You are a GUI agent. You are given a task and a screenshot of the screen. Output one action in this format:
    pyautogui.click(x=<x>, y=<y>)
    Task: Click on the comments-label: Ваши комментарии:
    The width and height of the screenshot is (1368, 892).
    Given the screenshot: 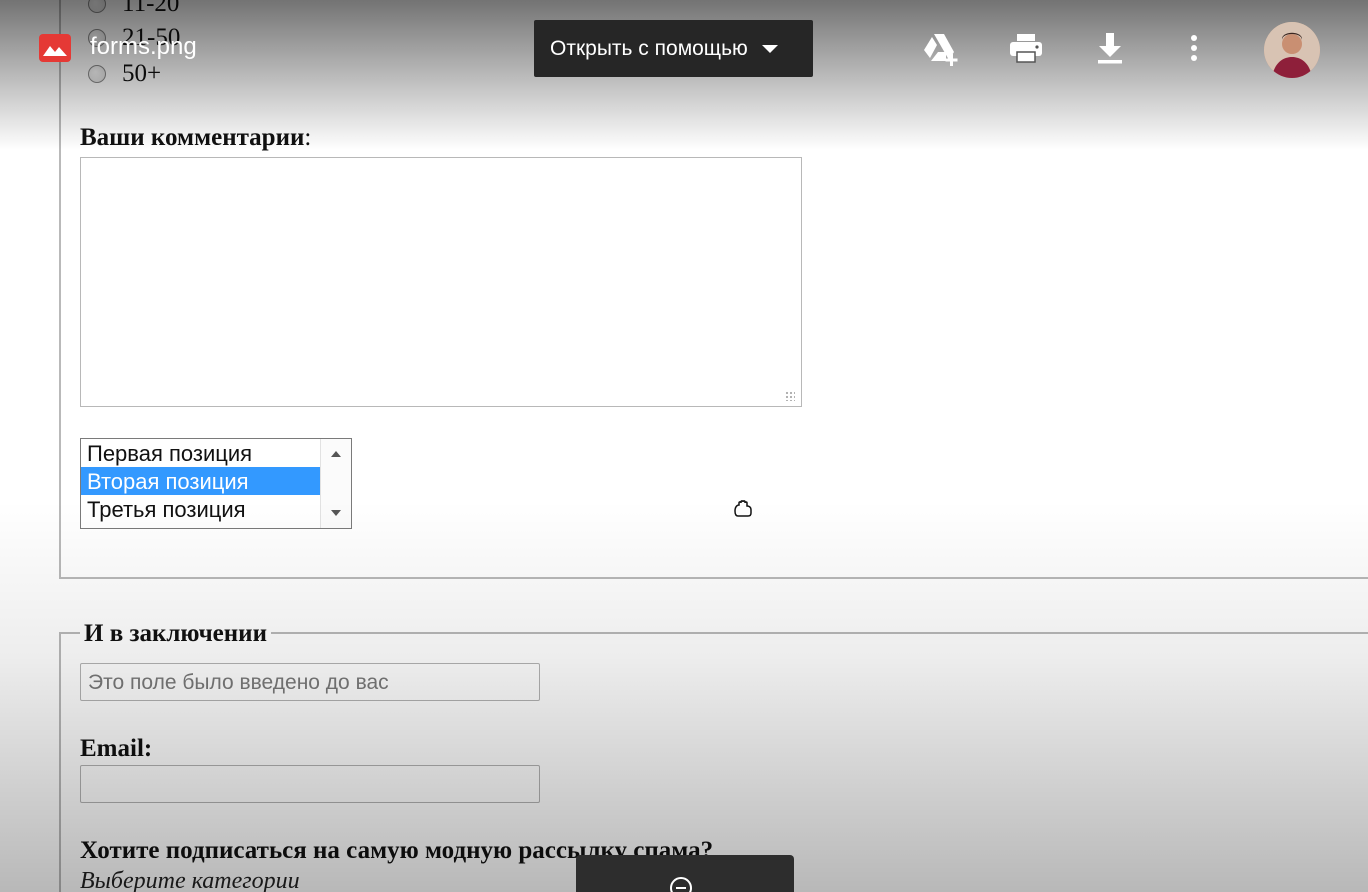 What is the action you would take?
    pyautogui.click(x=195, y=138)
    